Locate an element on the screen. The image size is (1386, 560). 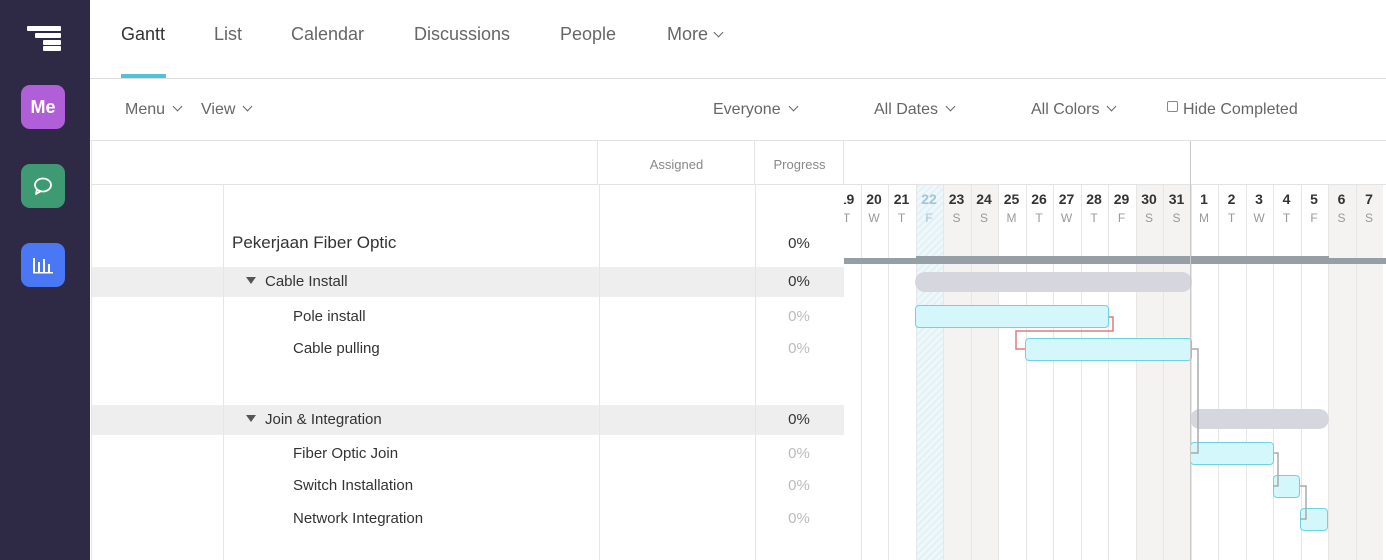
task-name: Cable pulling is located at coordinates (336, 348).